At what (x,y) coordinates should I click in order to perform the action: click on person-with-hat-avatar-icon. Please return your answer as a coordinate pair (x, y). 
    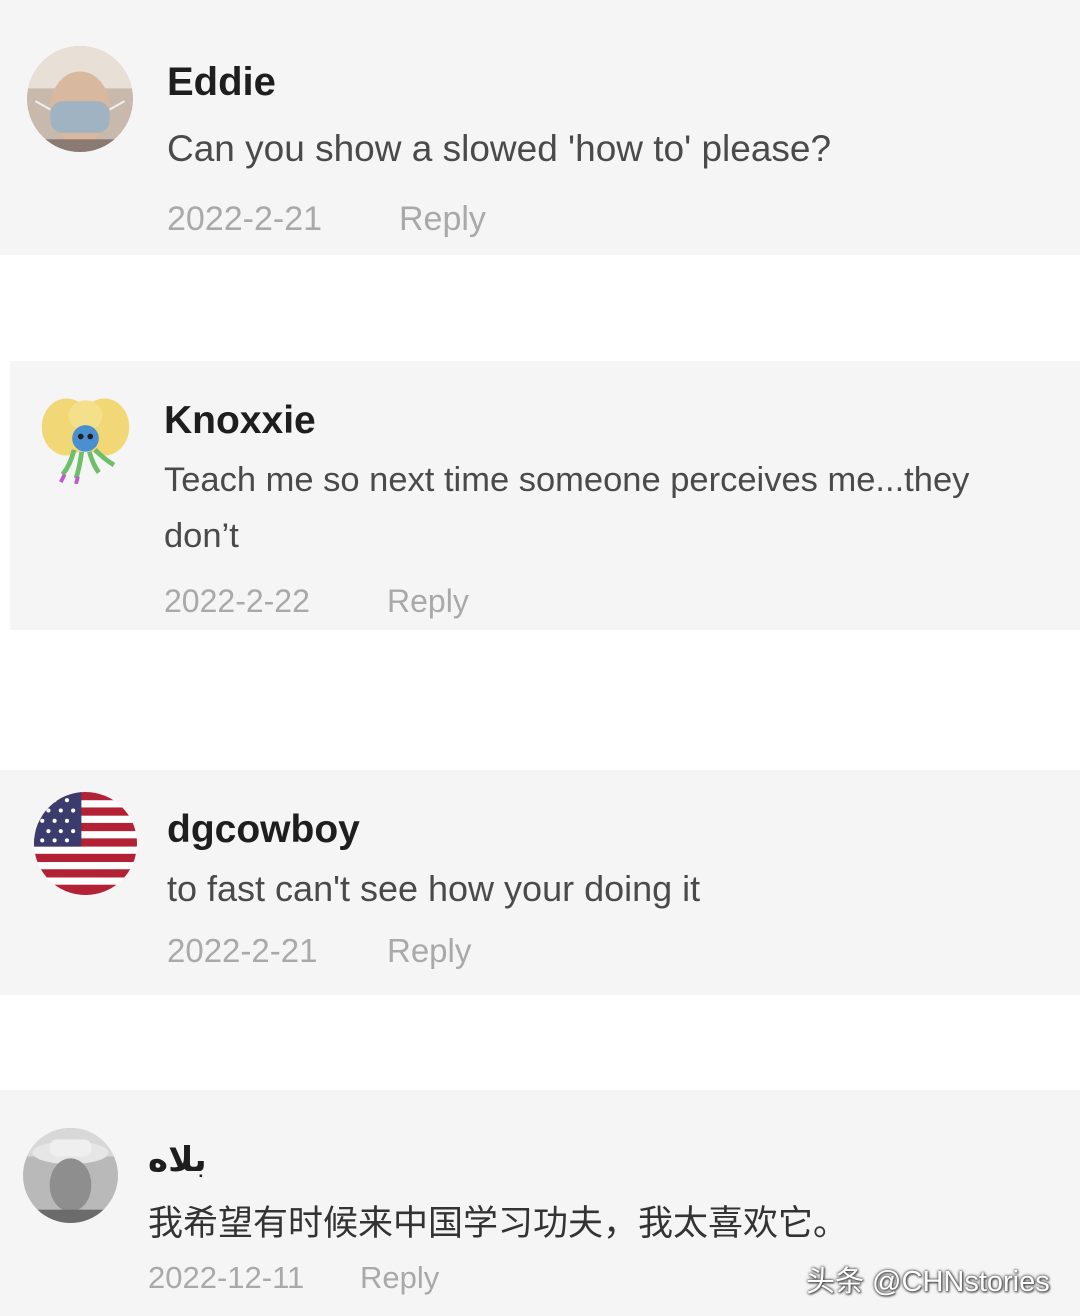
    Looking at the image, I should click on (70, 1175).